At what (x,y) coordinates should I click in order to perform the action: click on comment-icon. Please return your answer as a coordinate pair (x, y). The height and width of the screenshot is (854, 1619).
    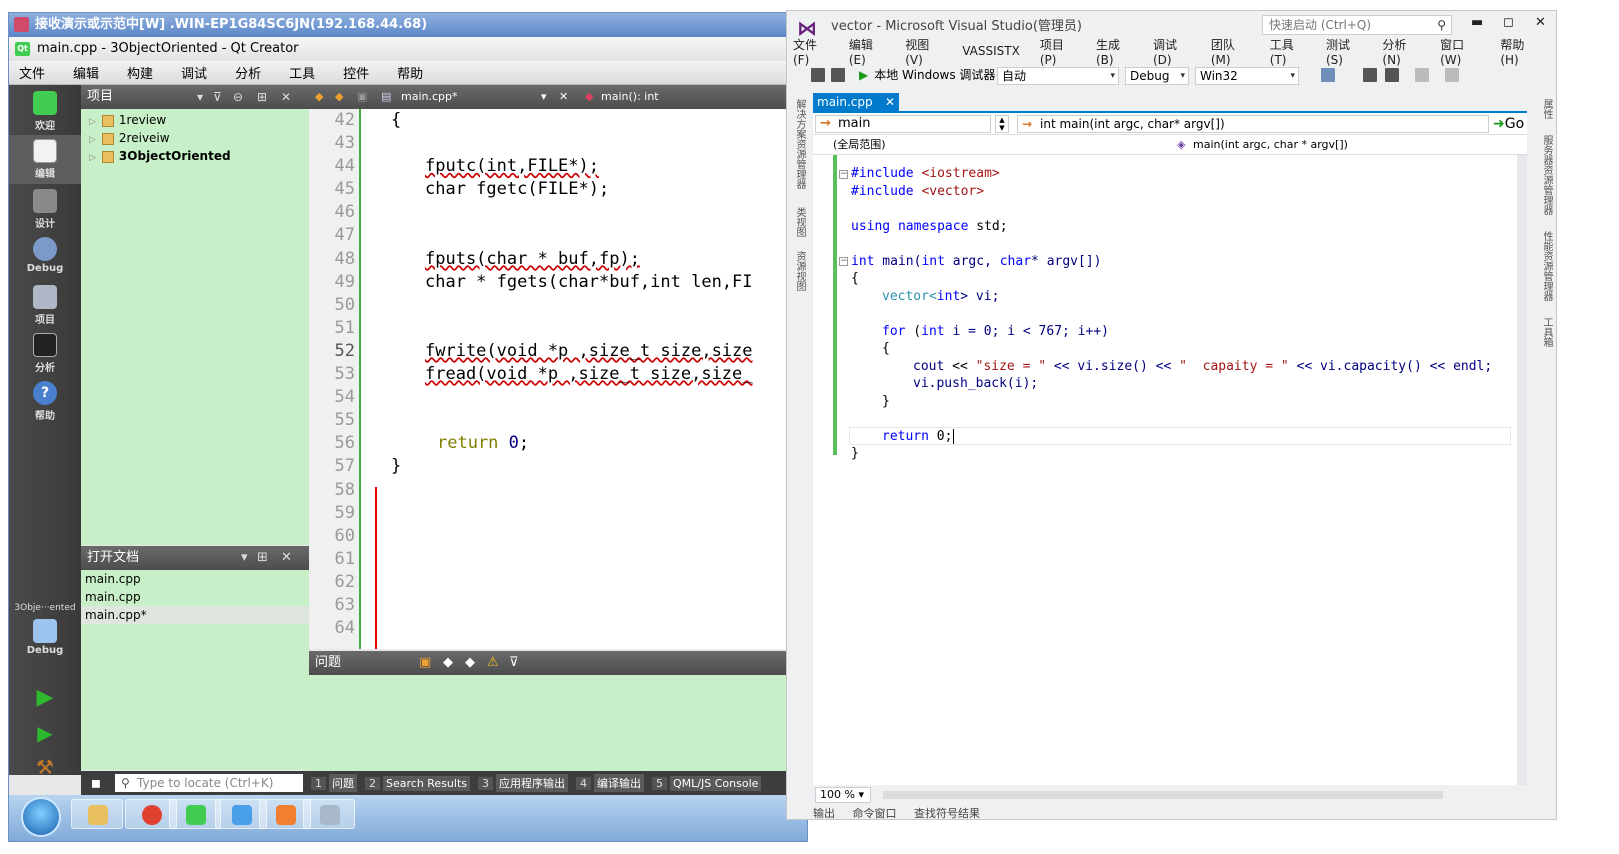
    Looking at the image, I should click on (1422, 75).